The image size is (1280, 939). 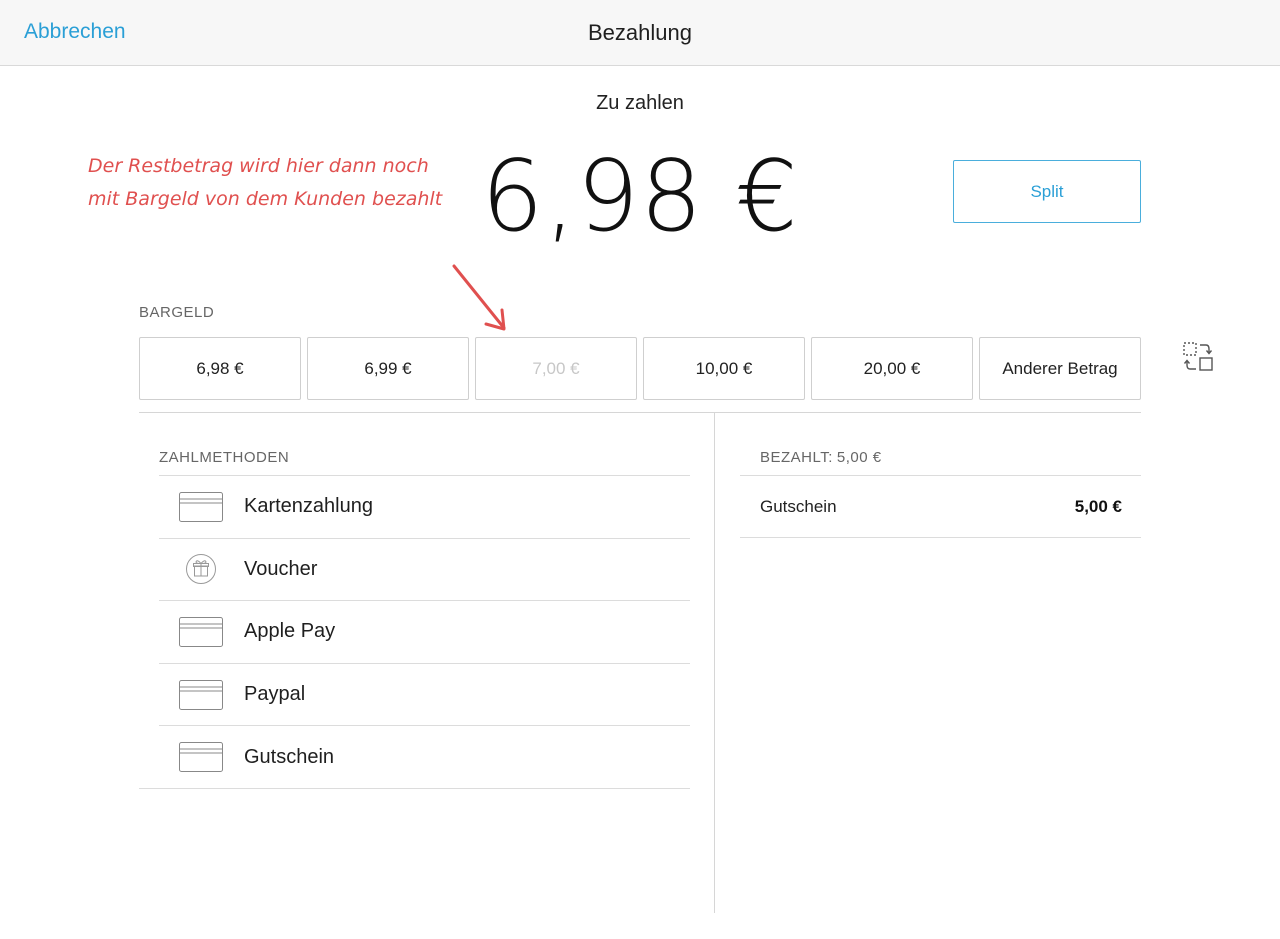 What do you see at coordinates (308, 506) in the screenshot?
I see `payment-method-label: Kartenzahlung` at bounding box center [308, 506].